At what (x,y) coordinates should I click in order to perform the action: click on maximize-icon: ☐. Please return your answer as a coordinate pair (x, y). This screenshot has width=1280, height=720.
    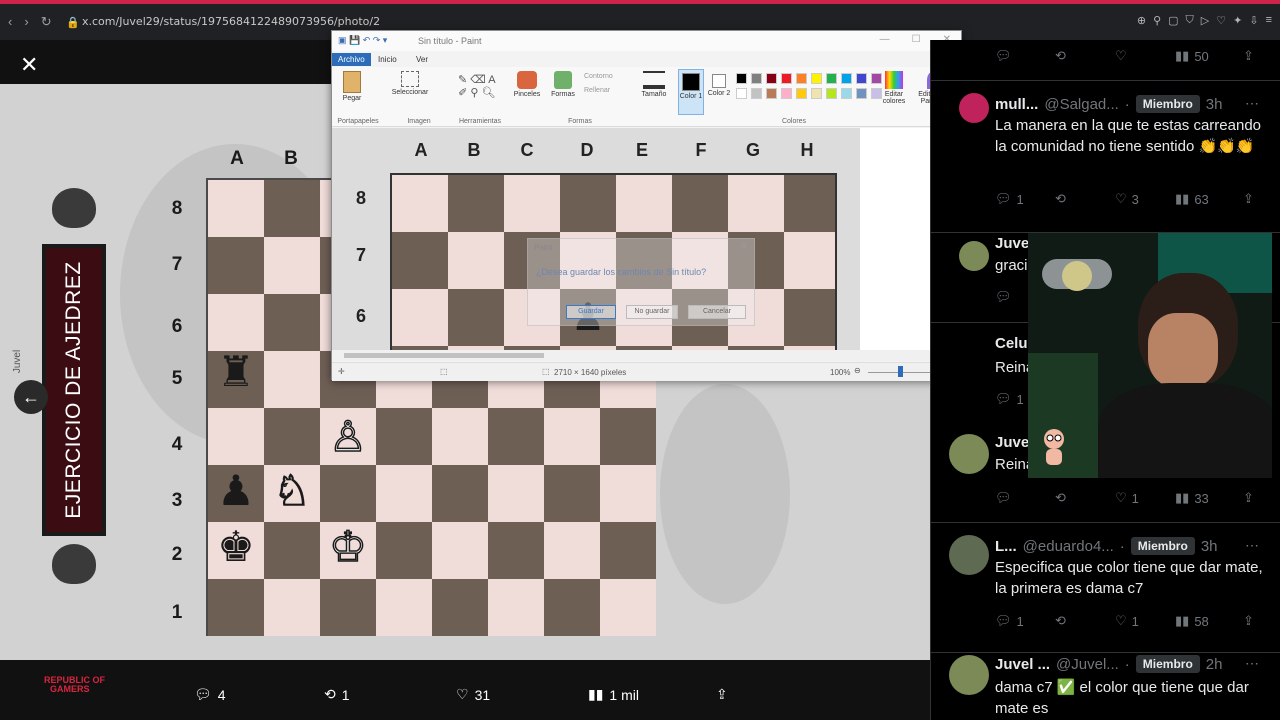
    Looking at the image, I should click on (916, 39).